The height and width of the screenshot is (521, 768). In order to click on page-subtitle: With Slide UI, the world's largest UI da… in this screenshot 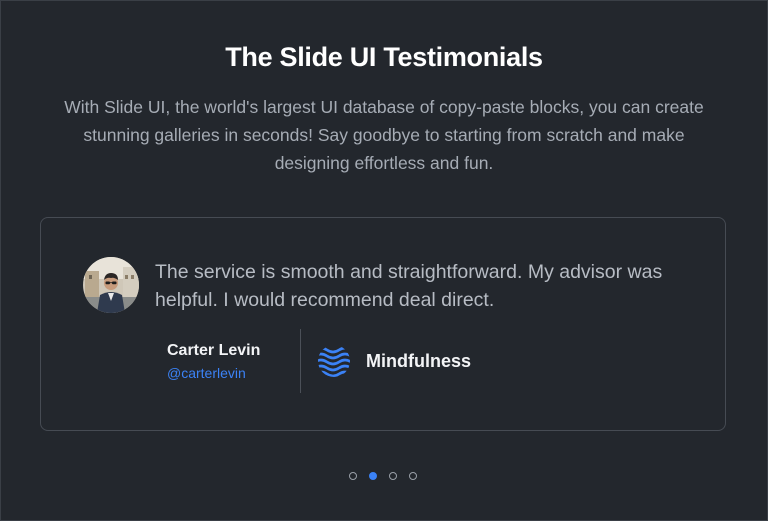, I will do `click(384, 135)`.